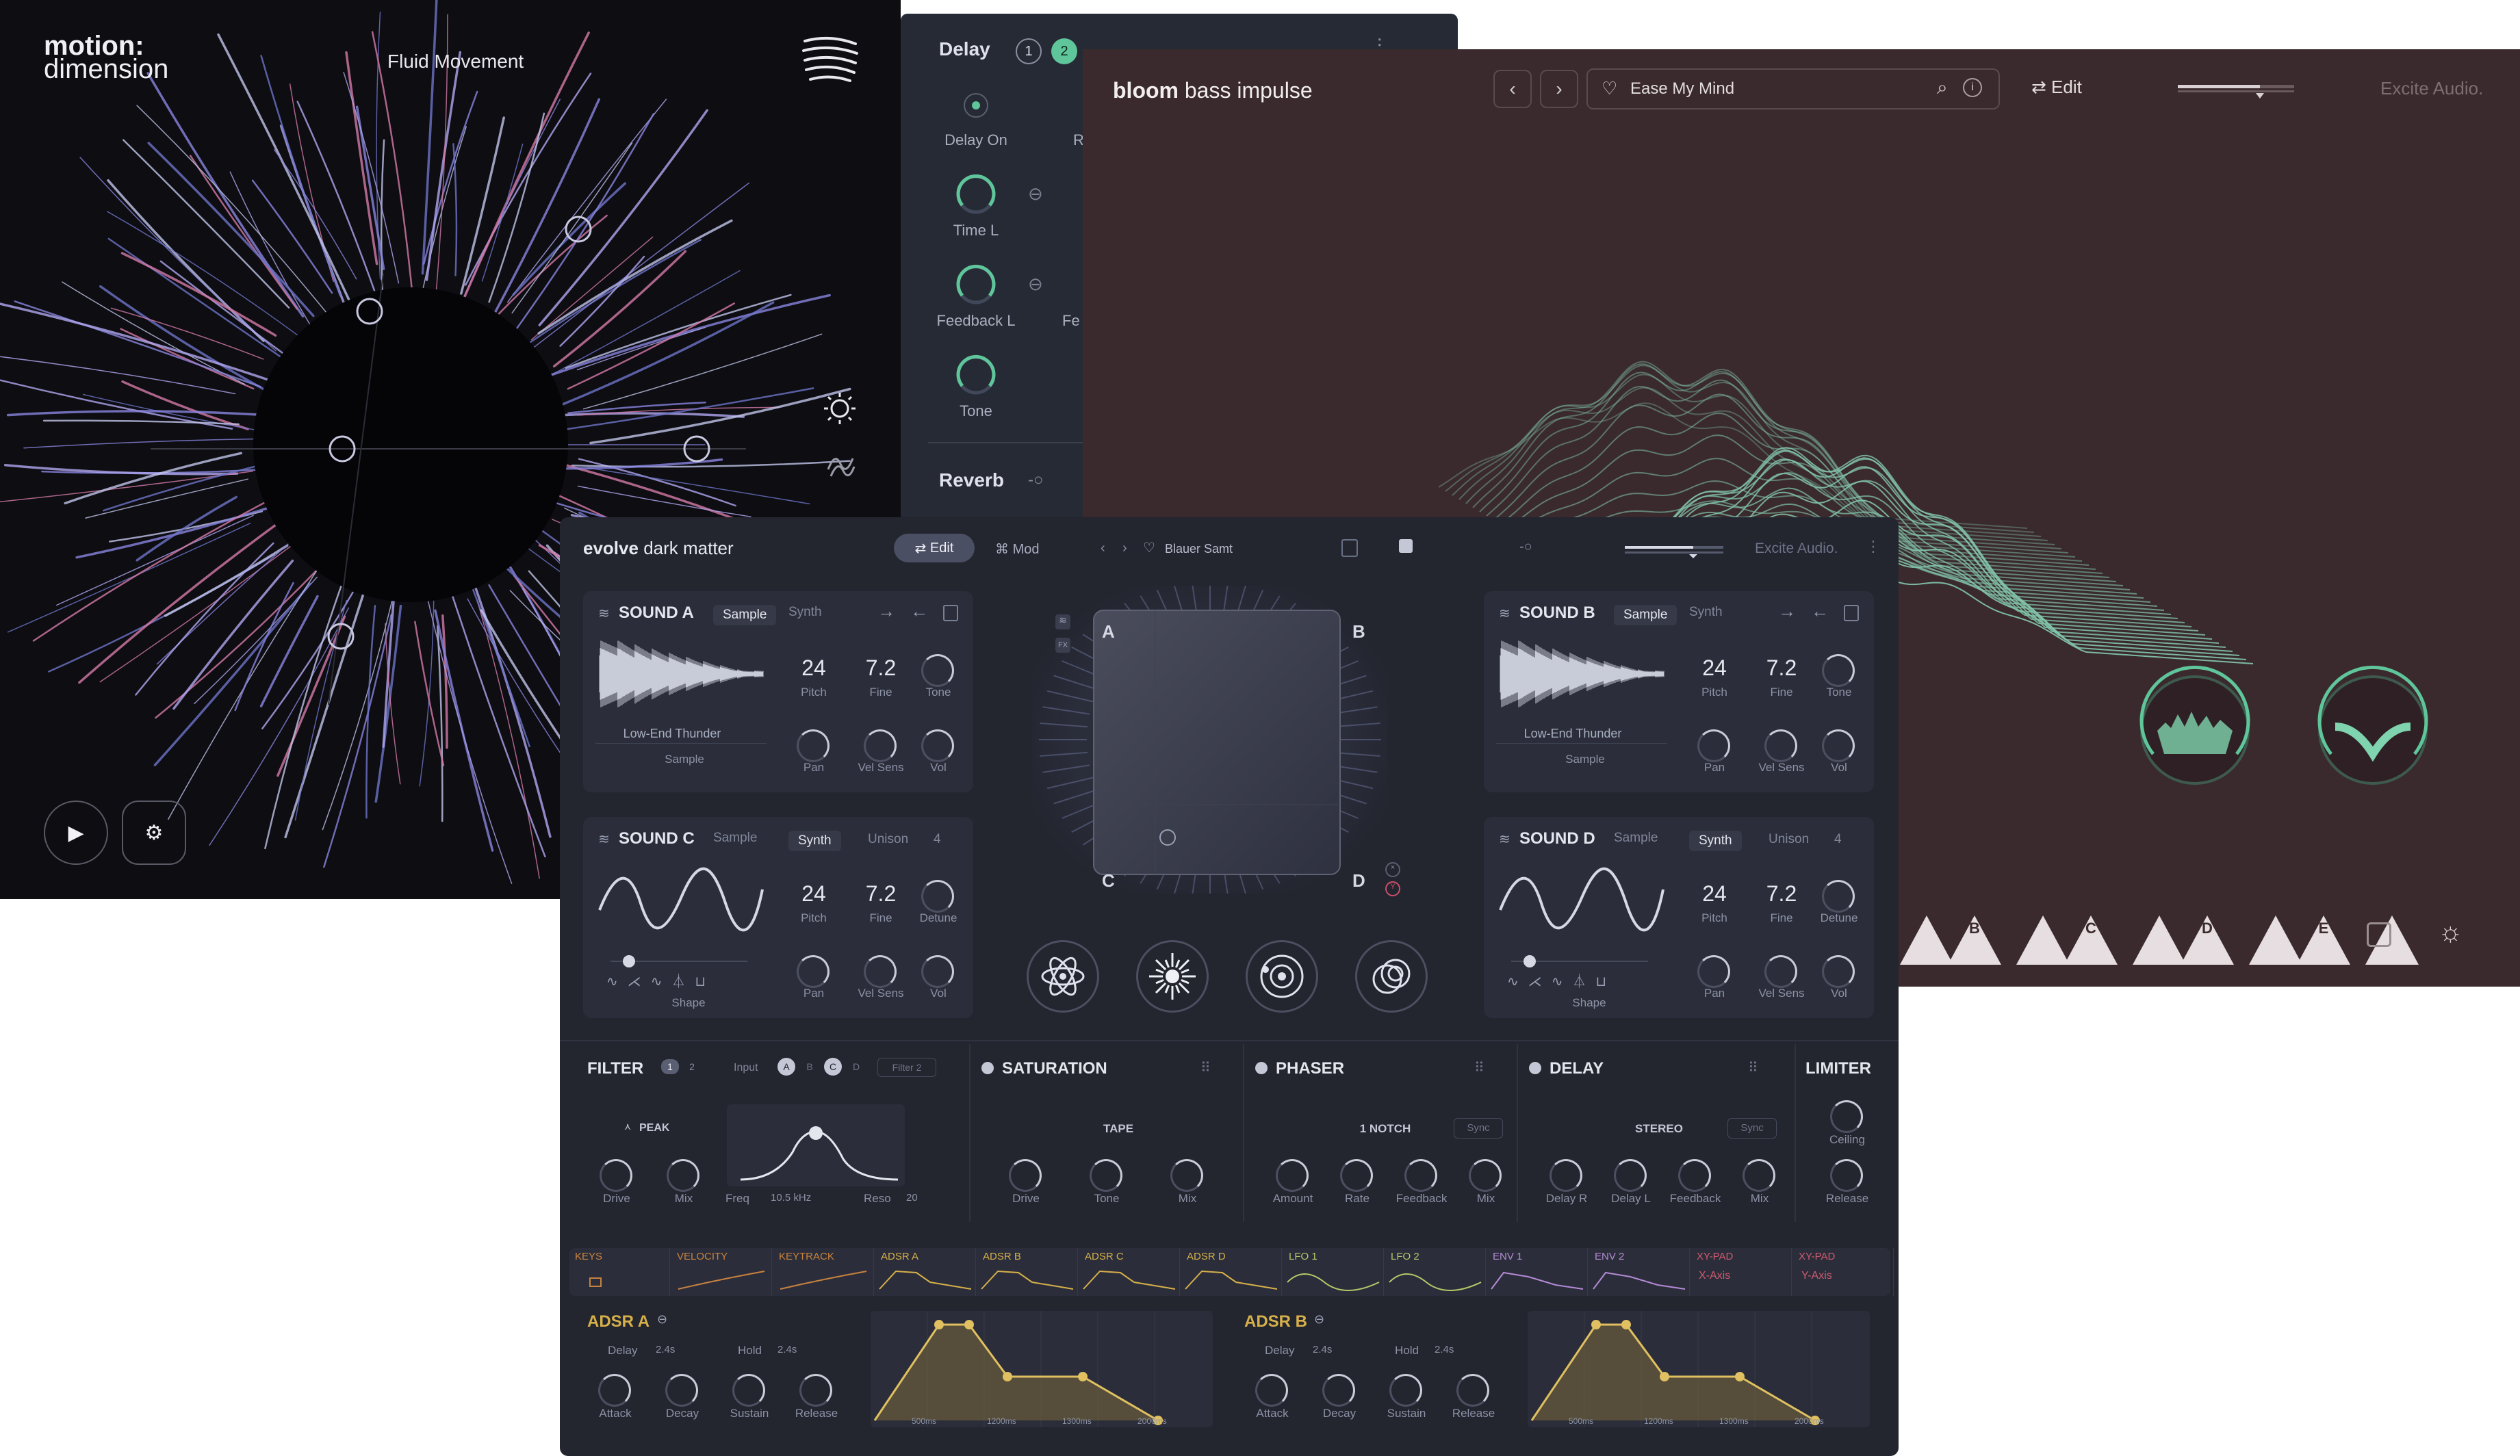 The height and width of the screenshot is (1456, 2520). Describe the element at coordinates (1529, 961) in the screenshot. I see `shape-slider-handle` at that location.